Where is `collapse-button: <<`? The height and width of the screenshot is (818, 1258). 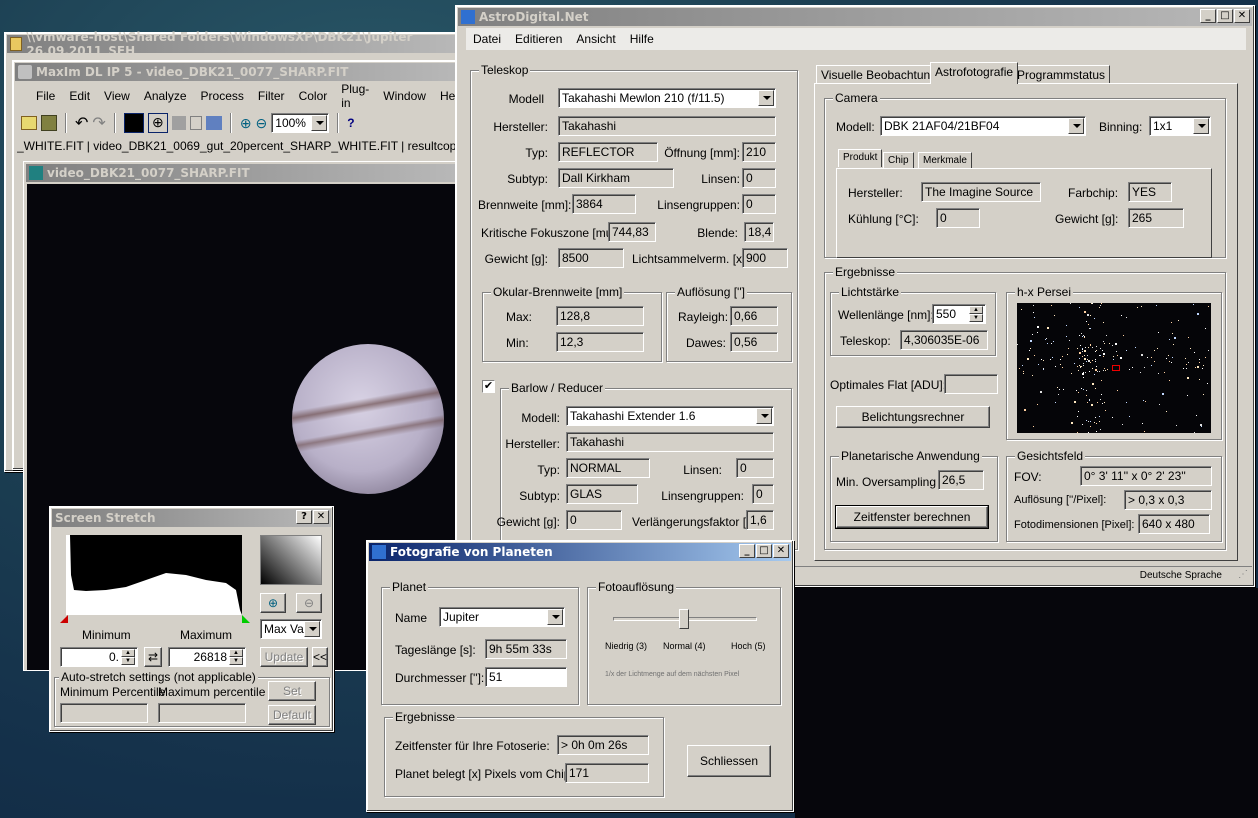 collapse-button: << is located at coordinates (320, 657).